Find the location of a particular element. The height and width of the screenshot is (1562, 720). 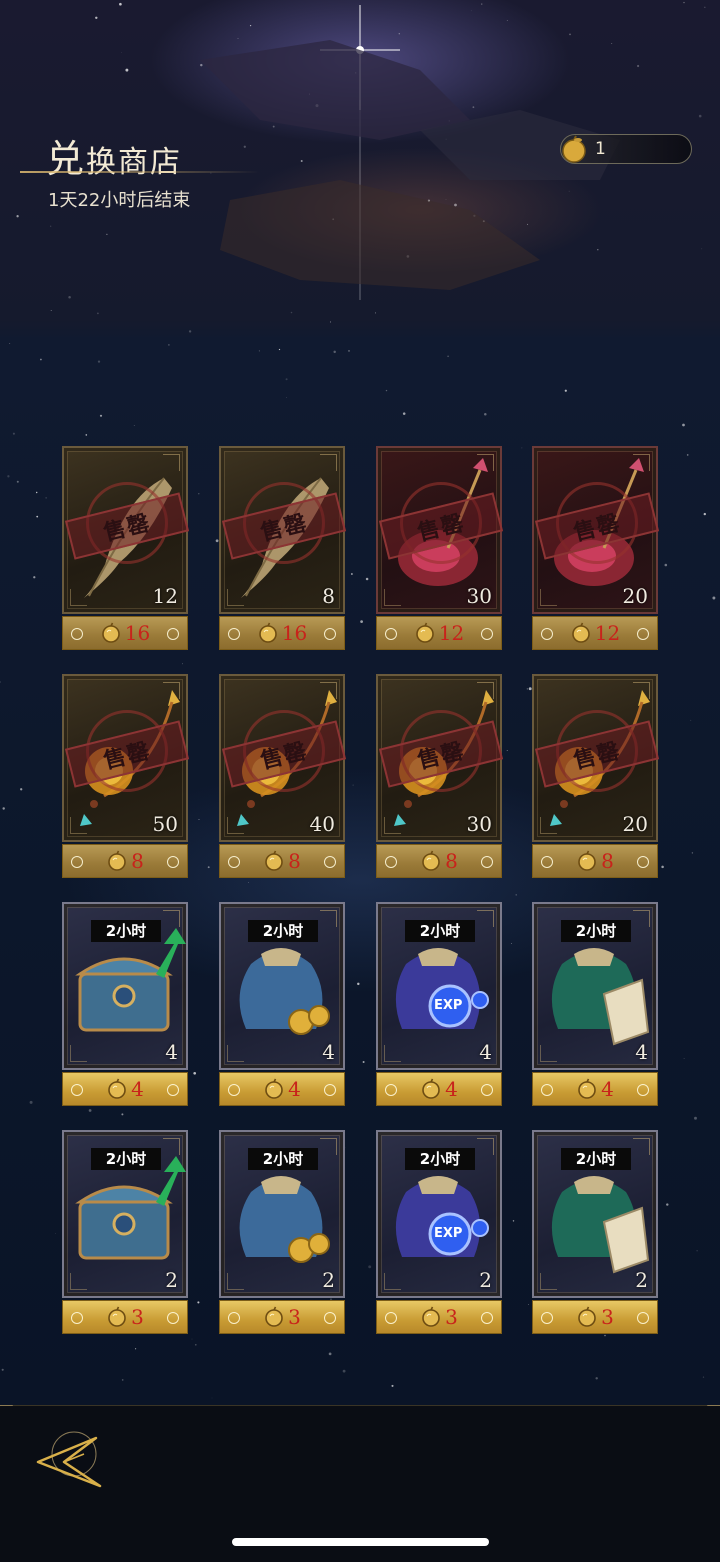

shop-item-card: EXP 2小时 4 is located at coordinates (439, 986).